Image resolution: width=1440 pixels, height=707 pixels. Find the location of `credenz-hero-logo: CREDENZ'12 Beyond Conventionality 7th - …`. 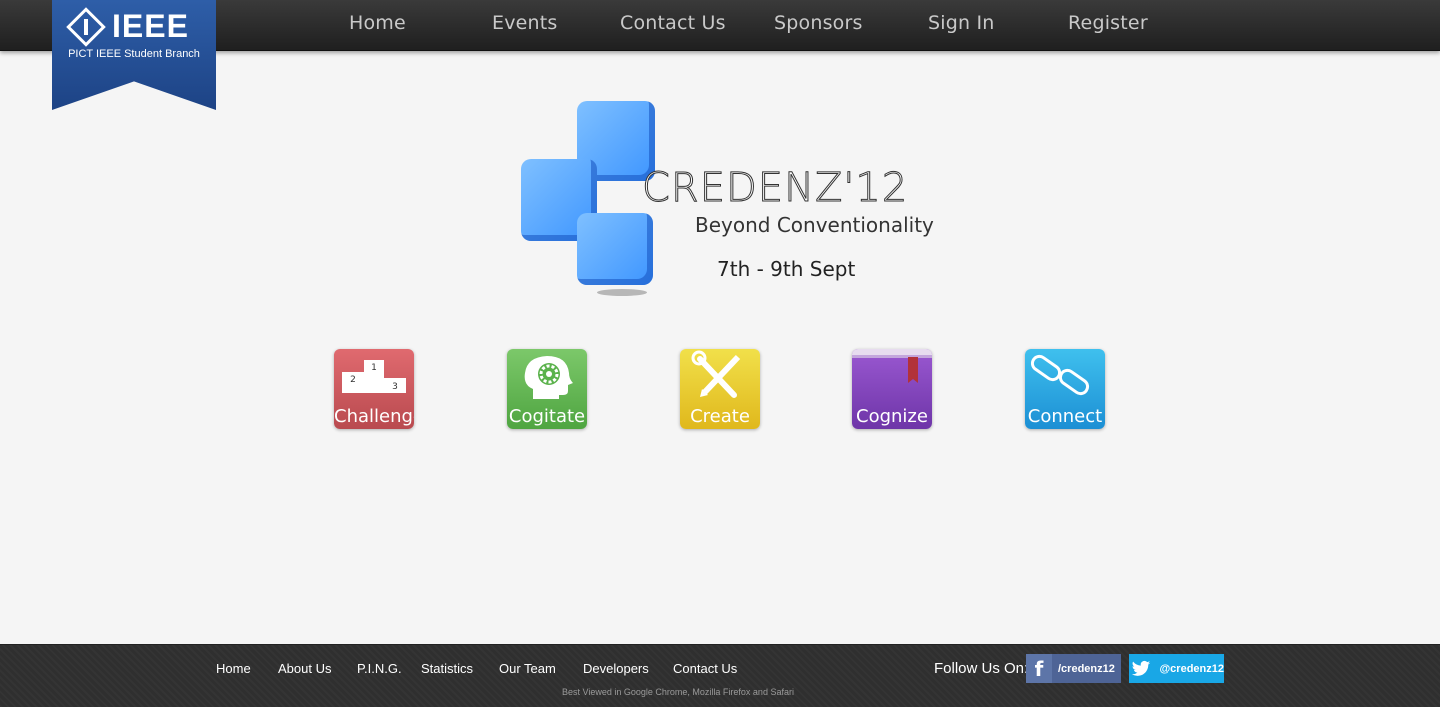

credenz-hero-logo: CREDENZ'12 Beyond Conventionality 7th - … is located at coordinates (725, 200).